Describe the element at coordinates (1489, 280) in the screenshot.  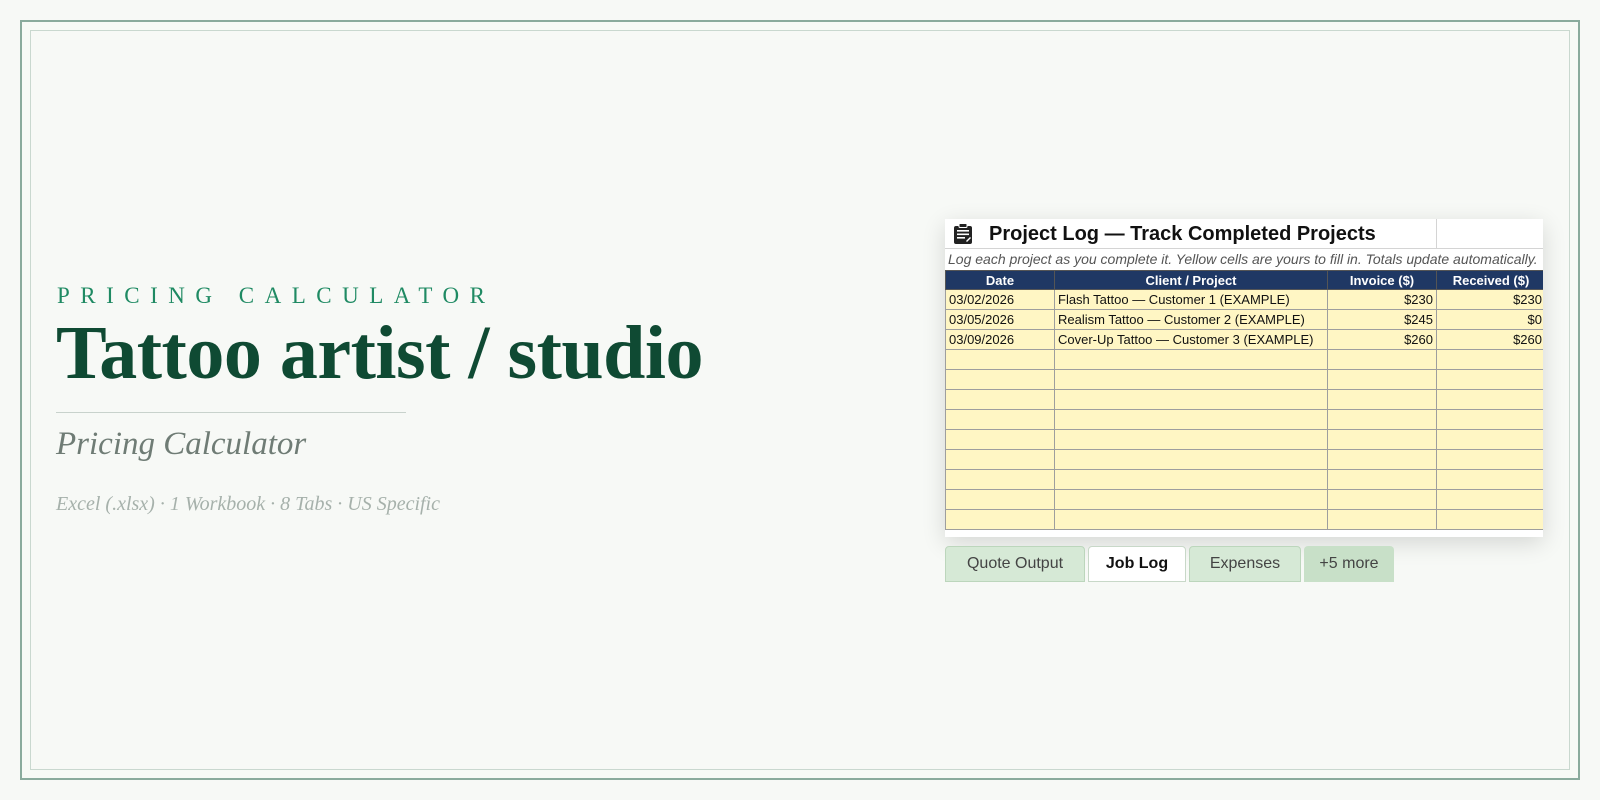
I see `column-header-received: Received ($)` at that location.